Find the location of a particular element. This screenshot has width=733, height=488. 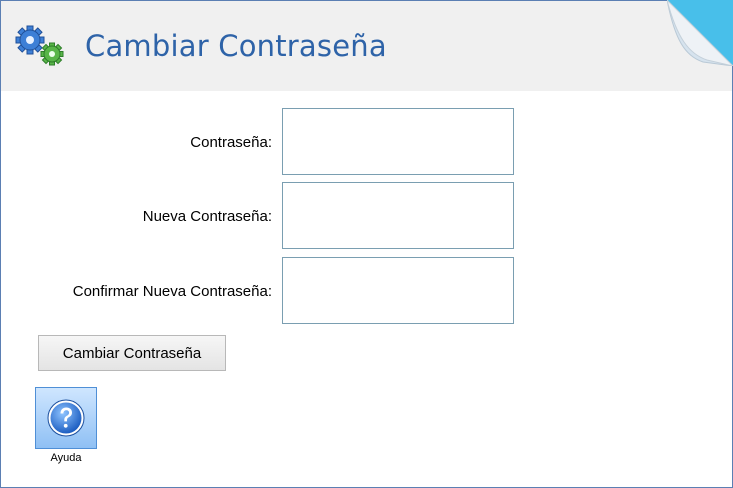

new-password-label: Nueva Contraseña: is located at coordinates (207, 216).